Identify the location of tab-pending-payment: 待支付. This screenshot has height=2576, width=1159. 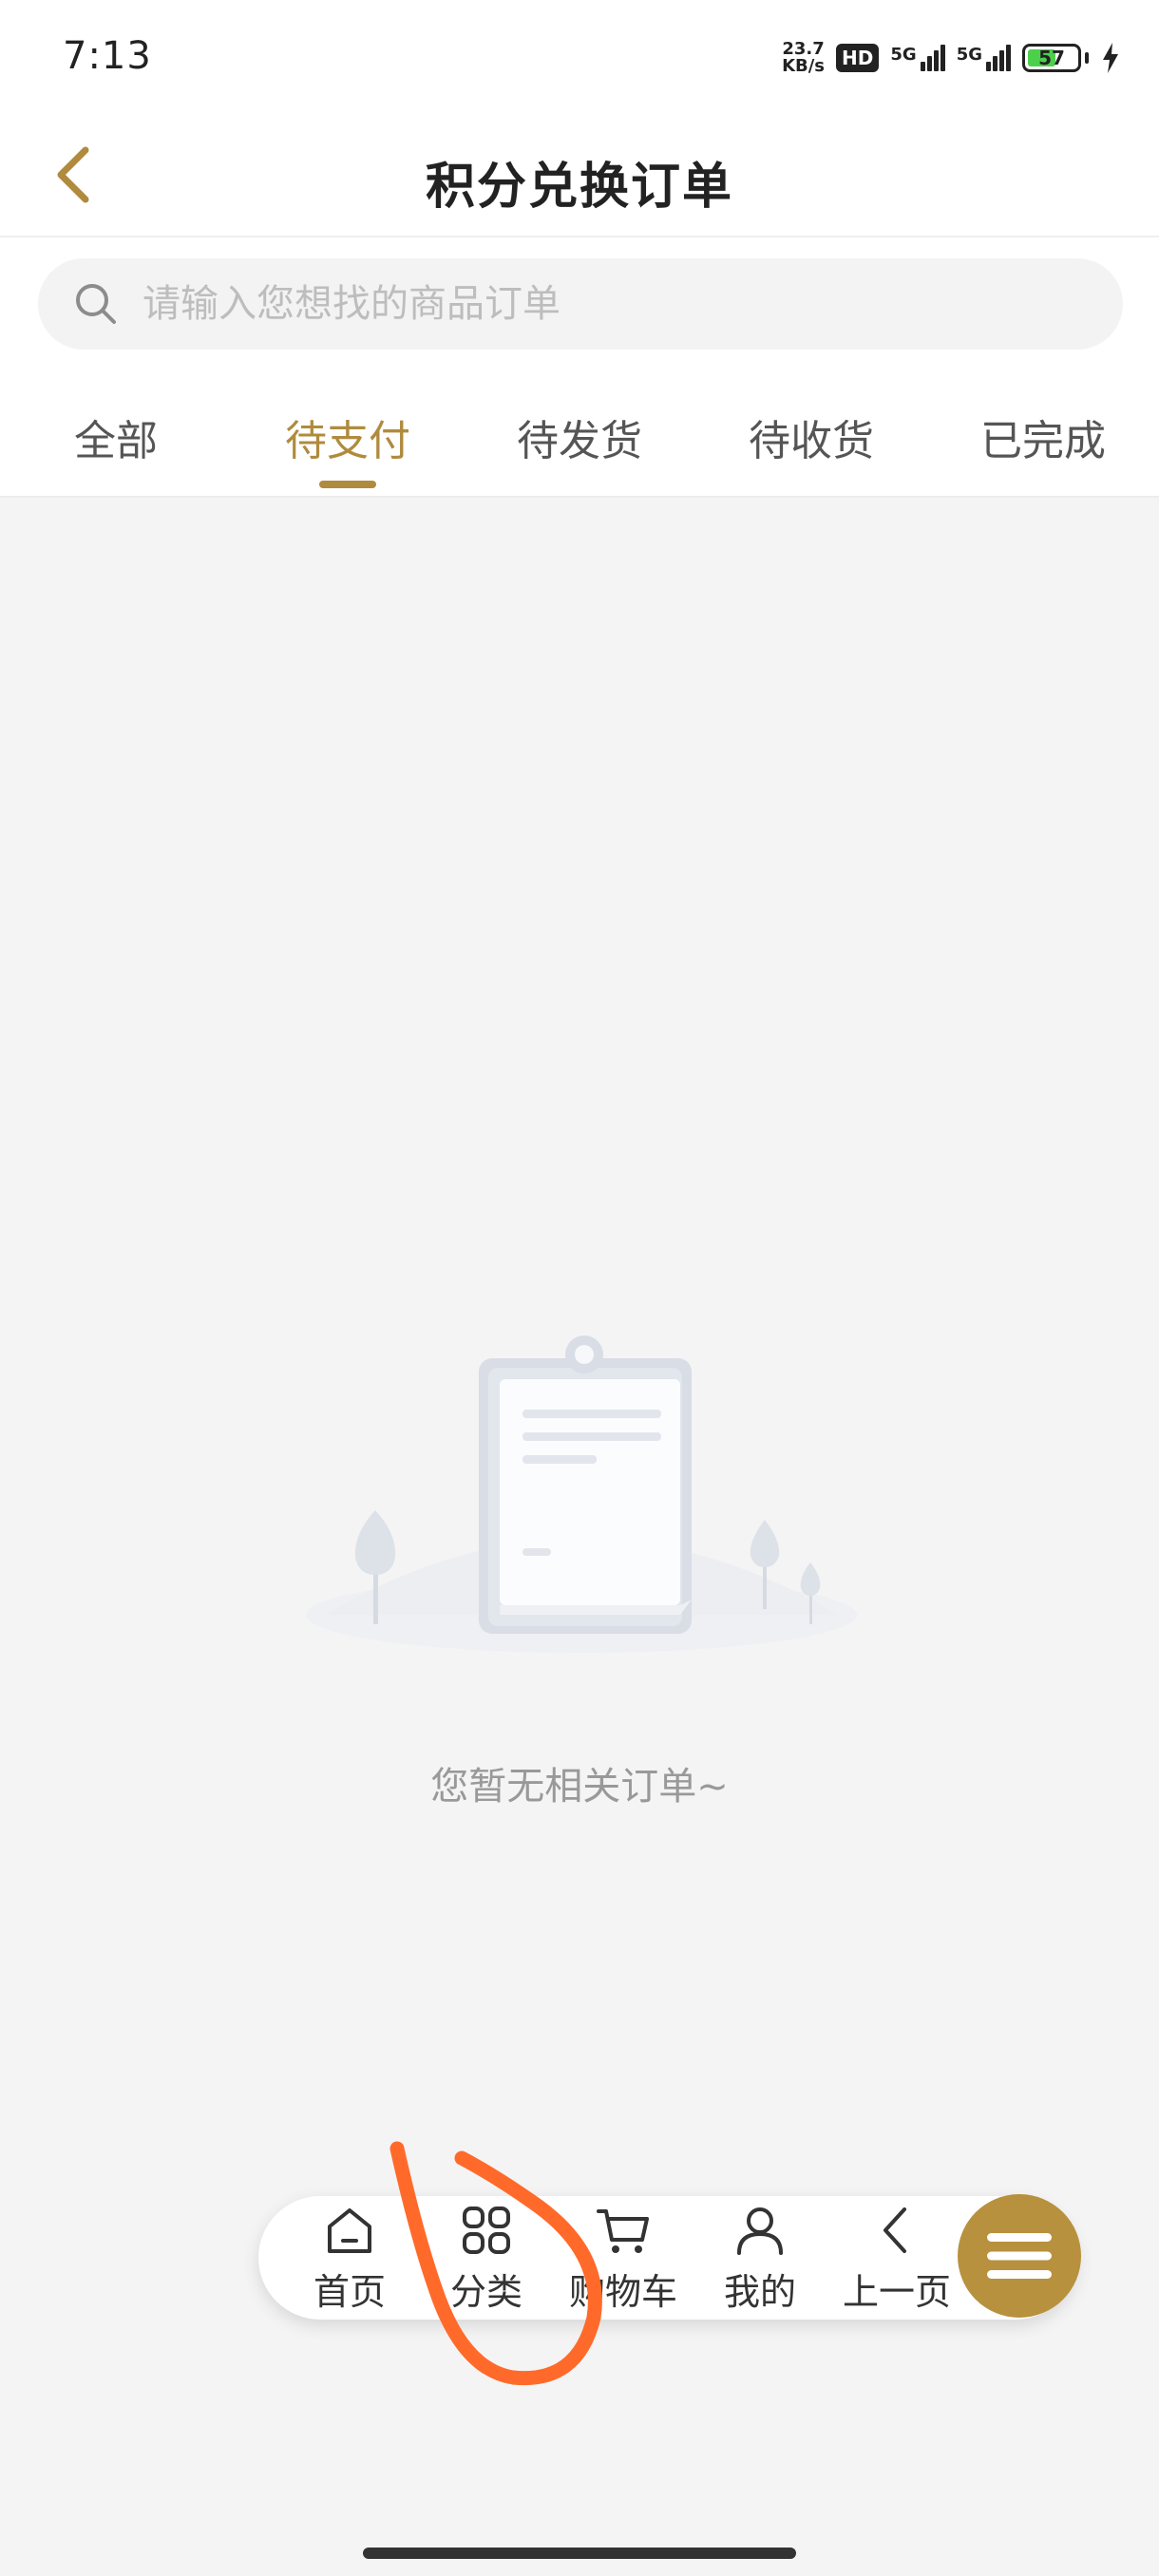
(348, 438).